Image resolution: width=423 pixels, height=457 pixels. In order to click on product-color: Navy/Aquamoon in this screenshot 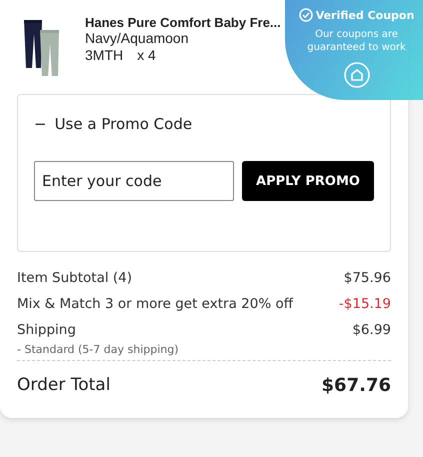, I will do `click(137, 38)`.